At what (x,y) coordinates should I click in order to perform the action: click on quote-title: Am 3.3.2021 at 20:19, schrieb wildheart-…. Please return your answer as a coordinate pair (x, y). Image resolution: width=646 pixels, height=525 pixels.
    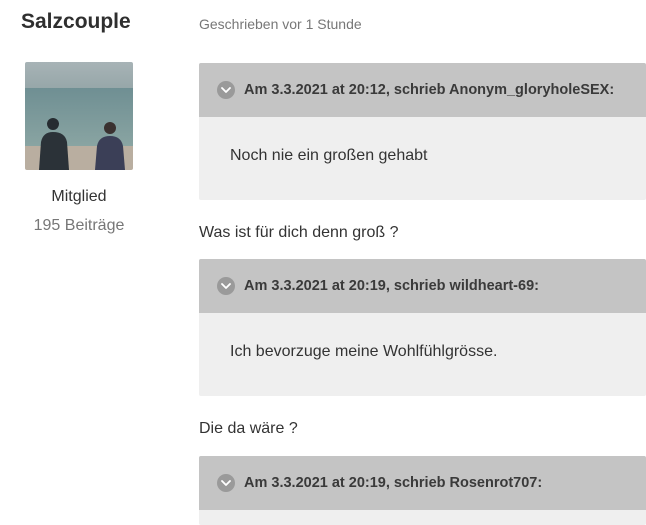
    Looking at the image, I should click on (391, 286).